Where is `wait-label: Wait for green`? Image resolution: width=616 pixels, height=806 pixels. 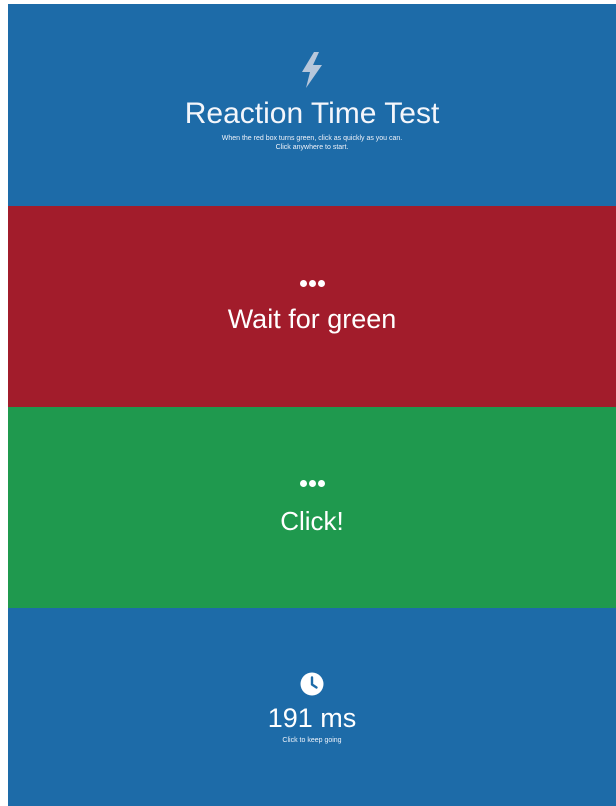
wait-label: Wait for green is located at coordinates (312, 319).